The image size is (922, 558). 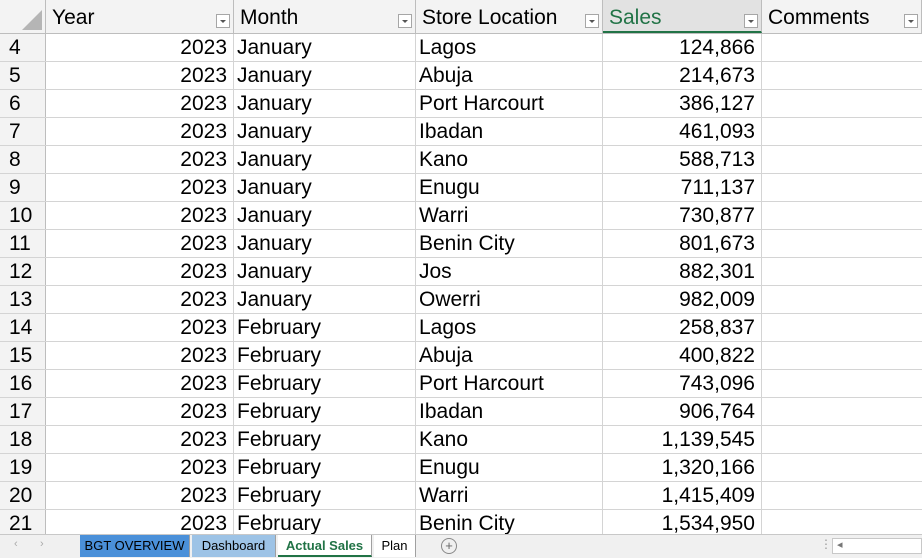 What do you see at coordinates (682, 131) in the screenshot?
I see `cell-sales: 461,093` at bounding box center [682, 131].